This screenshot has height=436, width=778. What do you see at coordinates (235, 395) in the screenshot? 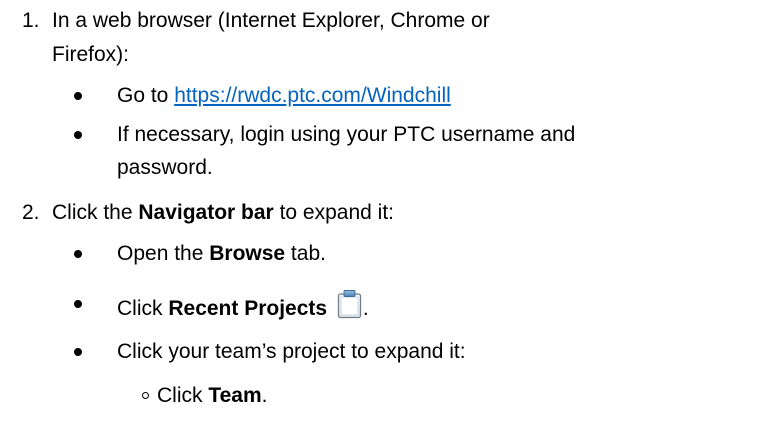
I see `team-label: Team` at bounding box center [235, 395].